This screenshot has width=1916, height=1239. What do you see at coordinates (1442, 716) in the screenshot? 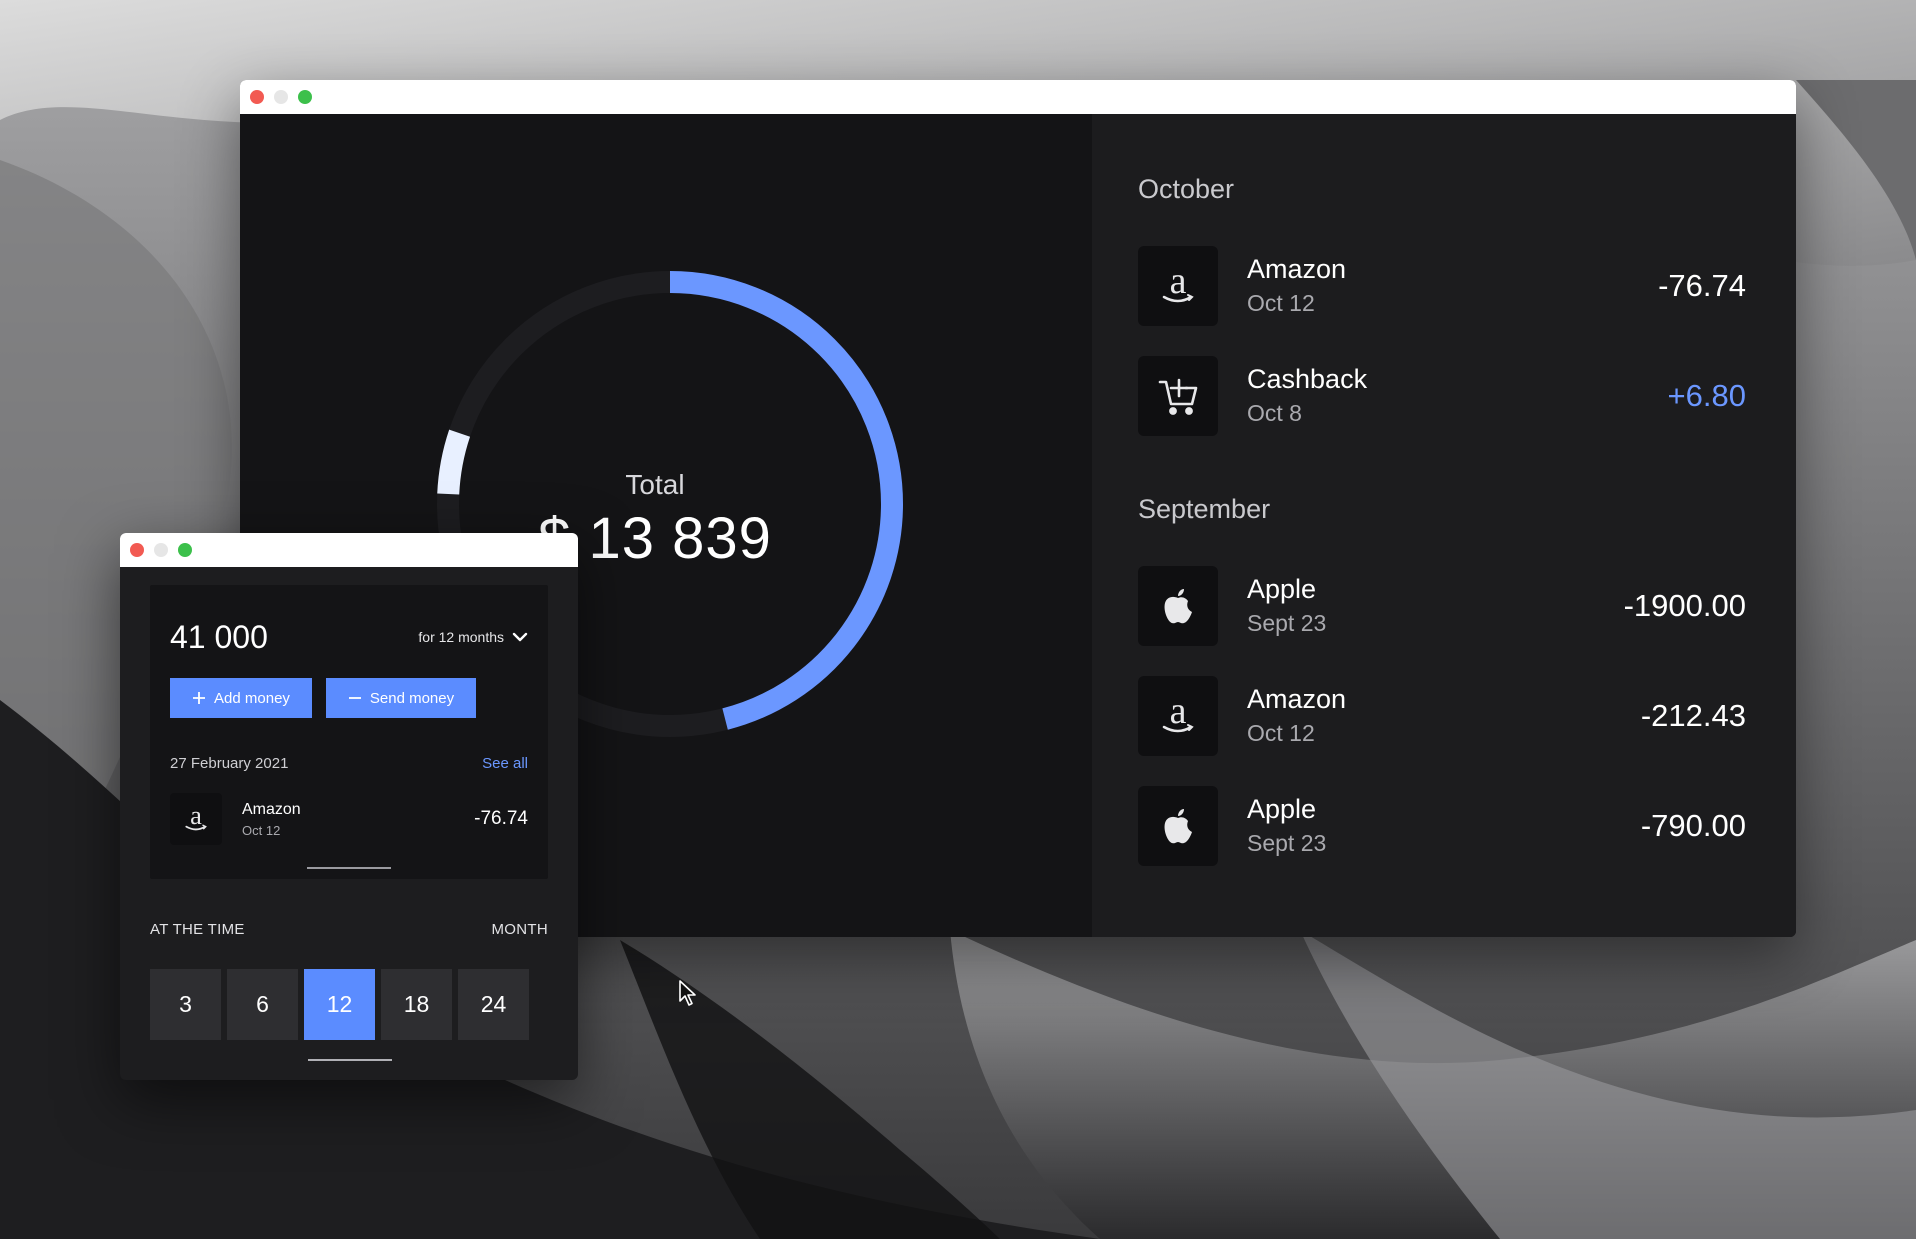
I see `transaction-row: a Amazon Oct 12 -212.43` at bounding box center [1442, 716].